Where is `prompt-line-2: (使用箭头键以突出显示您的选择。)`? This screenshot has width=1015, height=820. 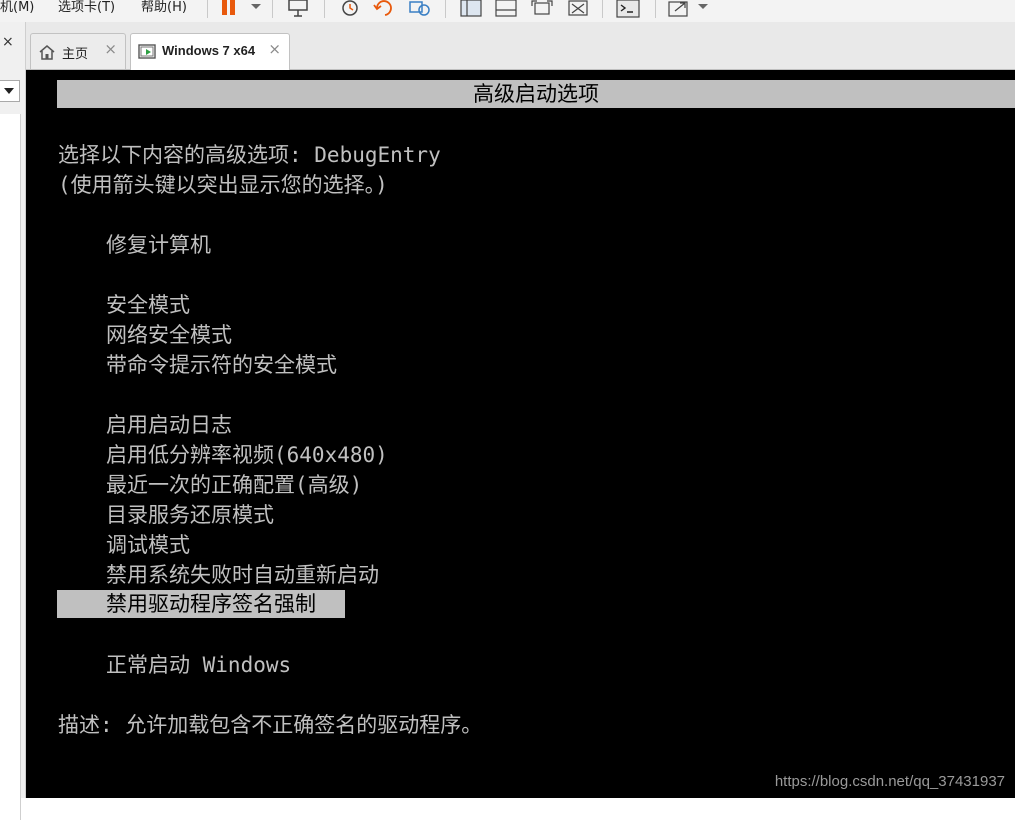 prompt-line-2: (使用箭头键以突出显示您的选择。) is located at coordinates (223, 185).